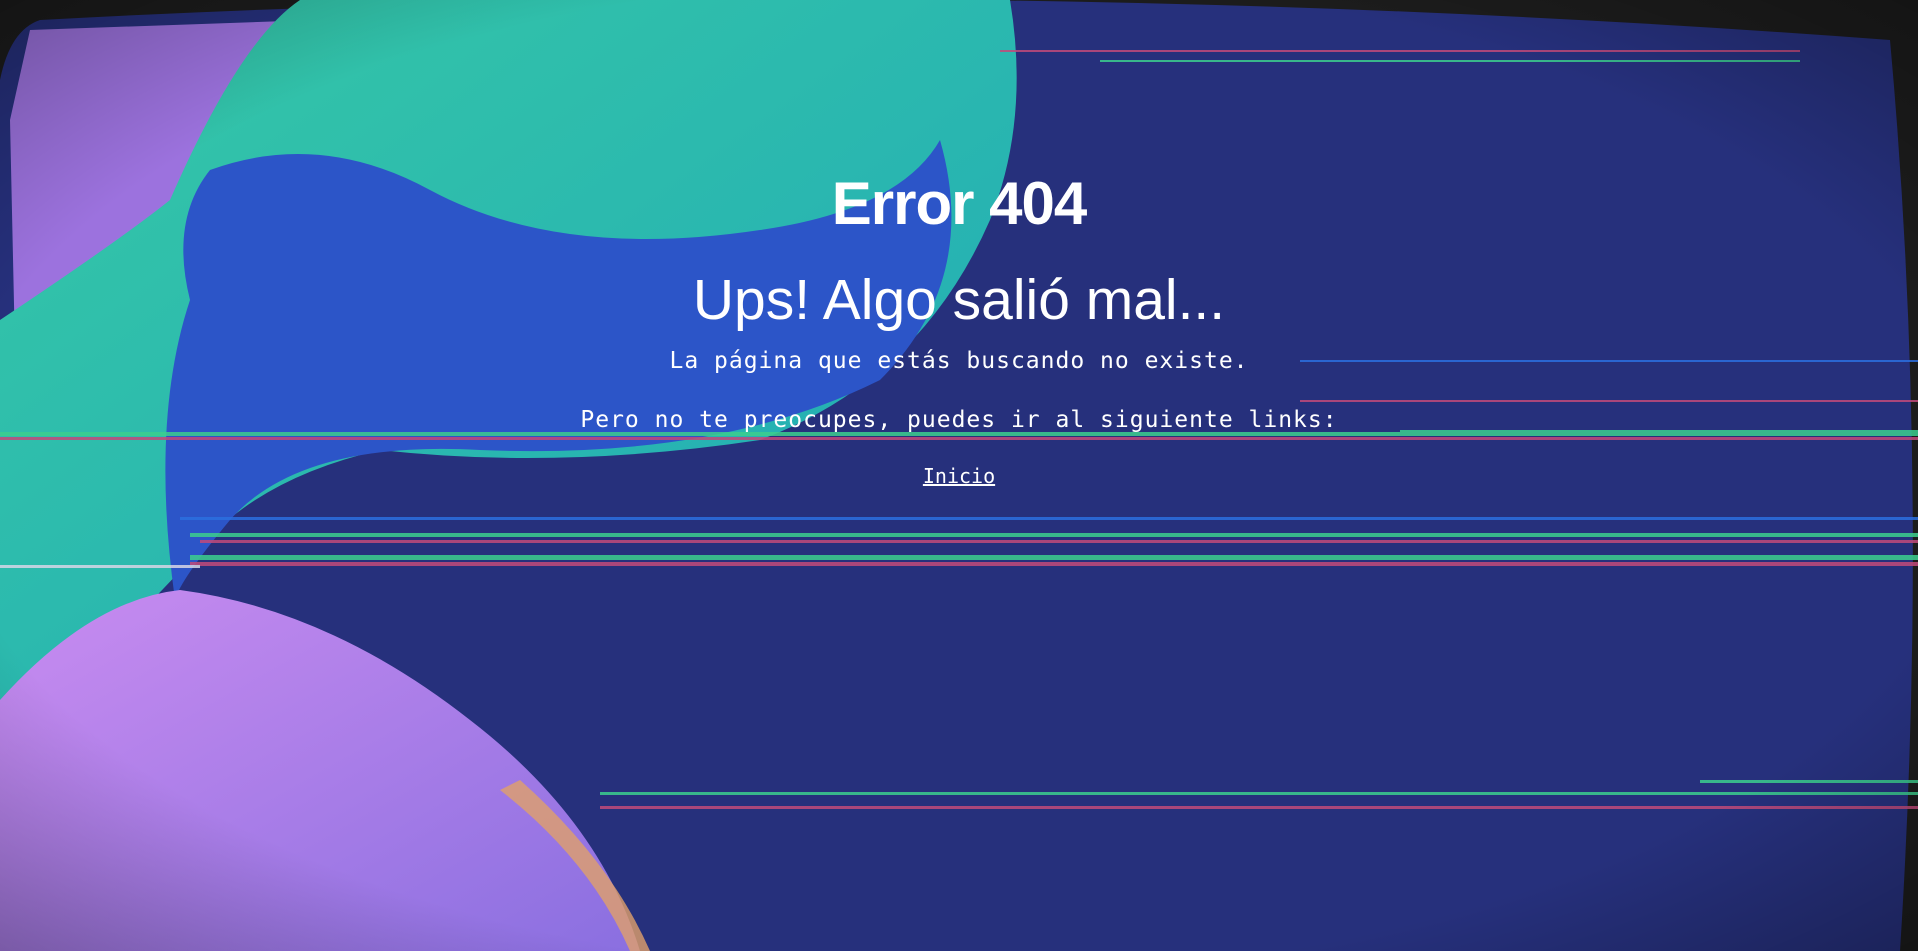 This screenshot has height=951, width=1918. Describe the element at coordinates (959, 361) in the screenshot. I see `not-found-message: La página que estás buscando no existe.` at that location.